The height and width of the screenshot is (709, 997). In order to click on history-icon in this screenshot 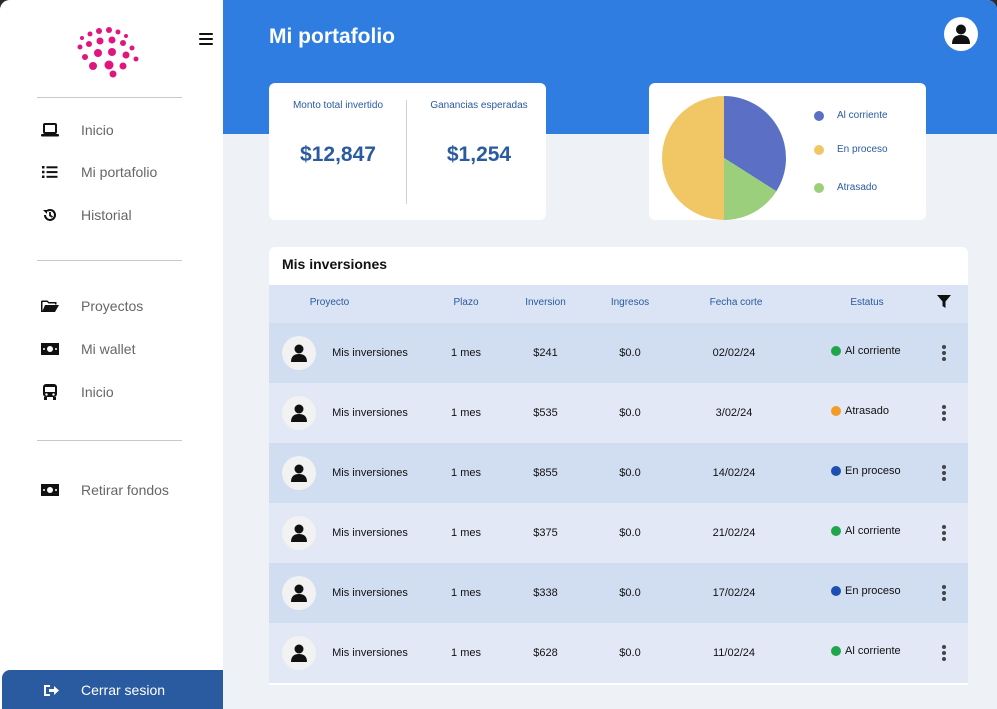, I will do `click(50, 215)`.